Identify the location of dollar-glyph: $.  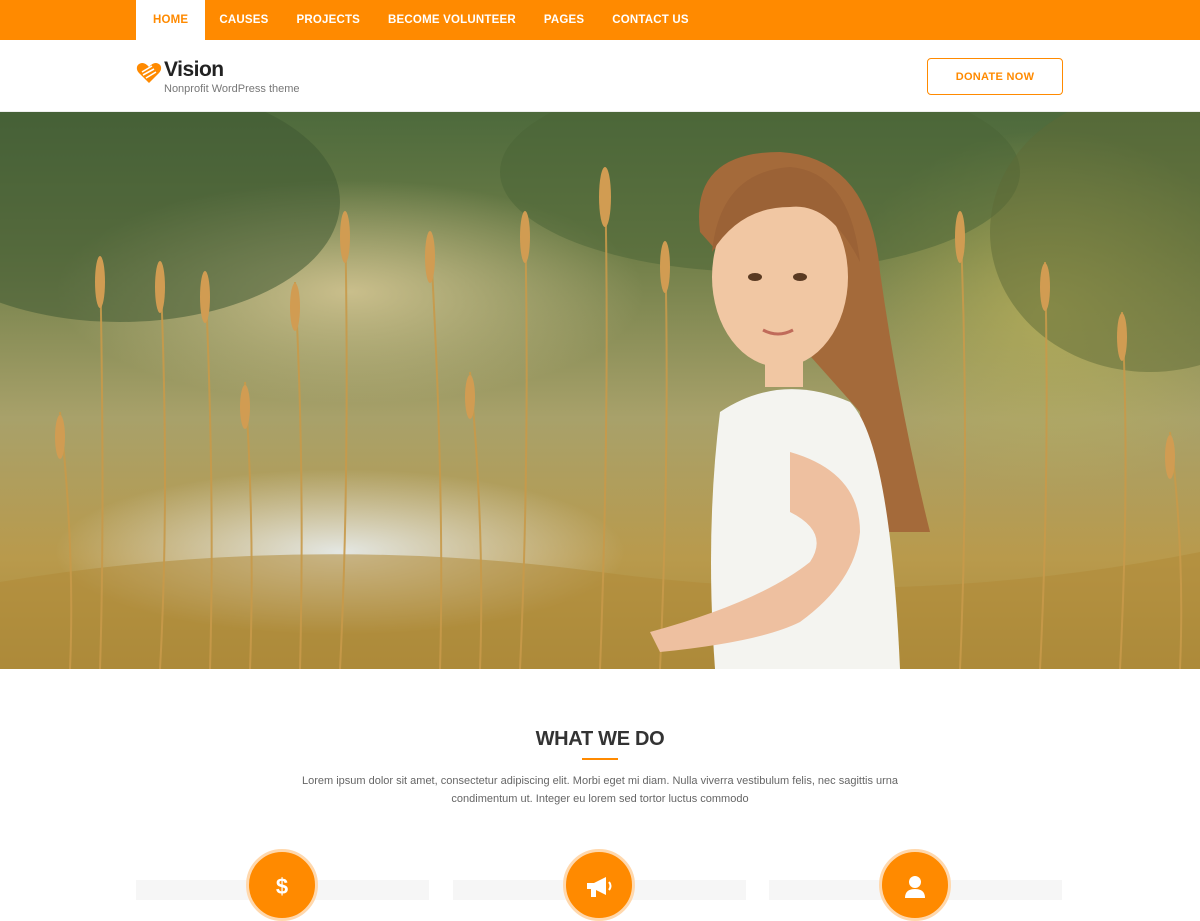
(282, 886).